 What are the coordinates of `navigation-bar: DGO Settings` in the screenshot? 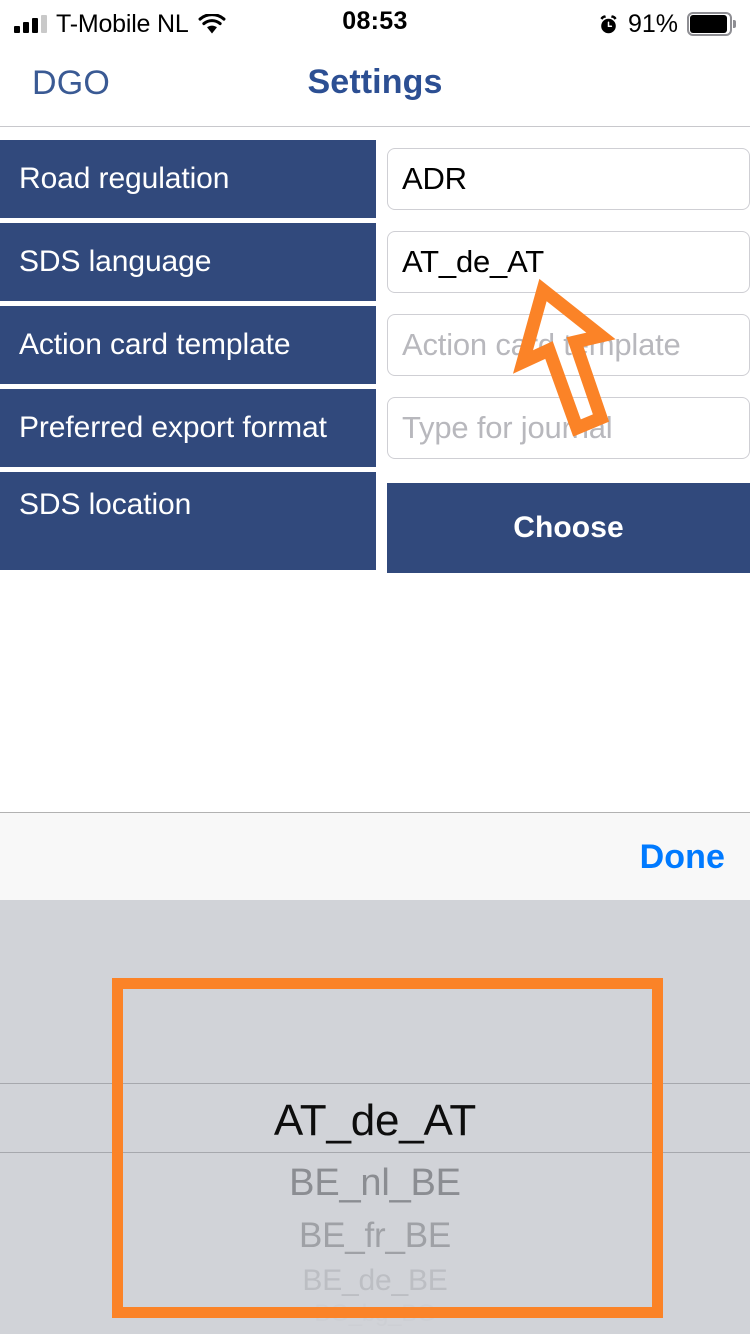 It's located at (375, 87).